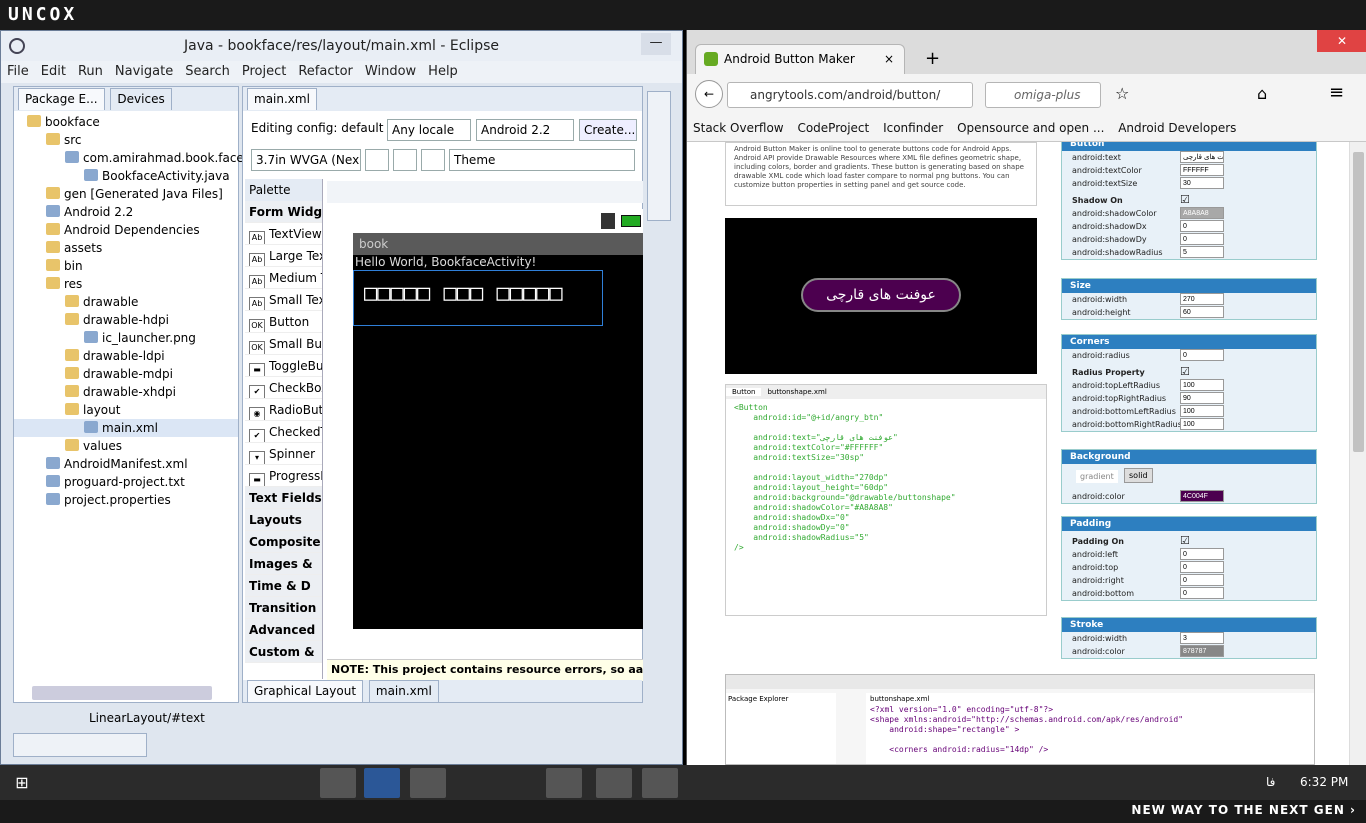 The width and height of the screenshot is (1366, 823). Describe the element at coordinates (525, 130) in the screenshot. I see `api-select: Android 2.2` at that location.